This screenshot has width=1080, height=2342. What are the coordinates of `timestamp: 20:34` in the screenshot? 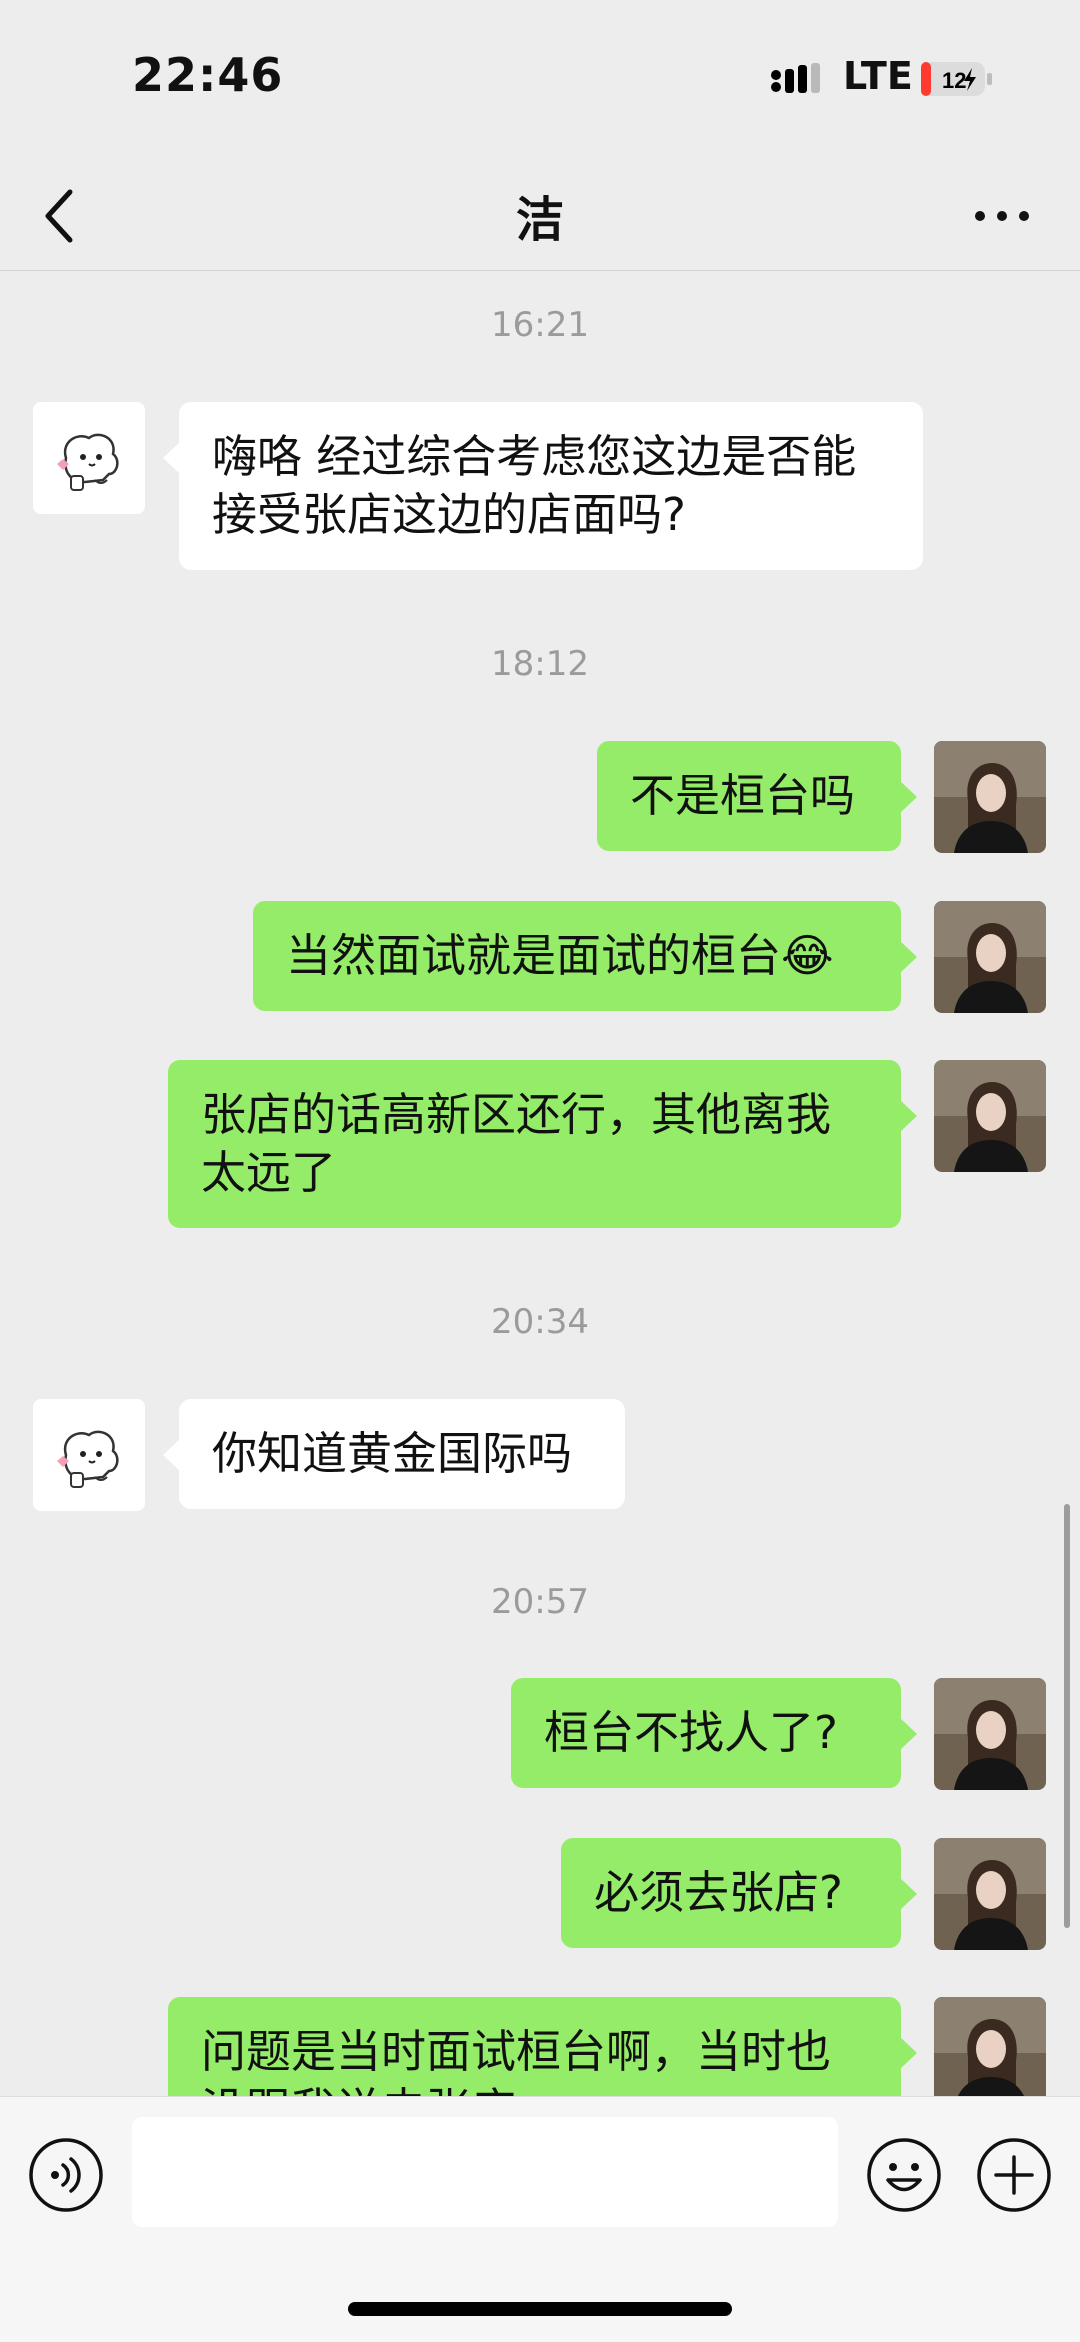 It's located at (540, 1322).